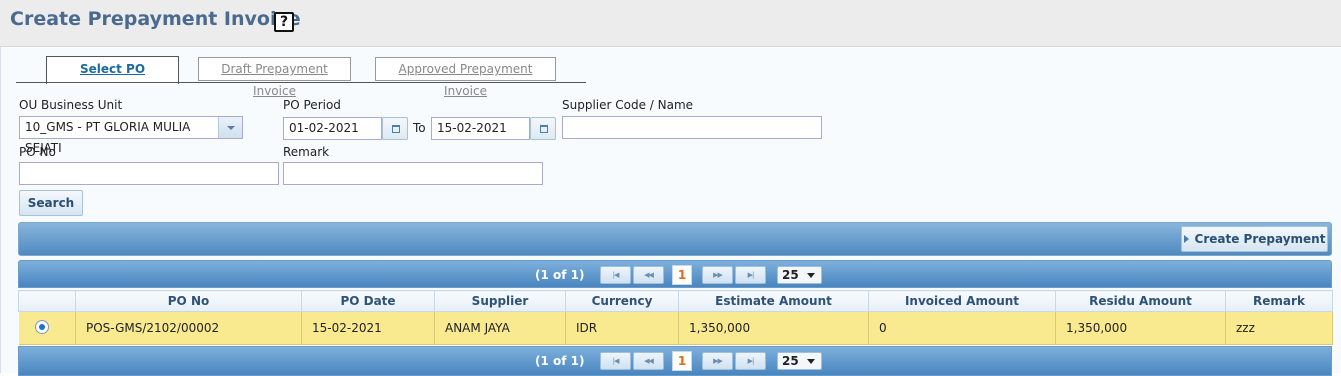 This screenshot has height=376, width=1341. Describe the element at coordinates (419, 128) in the screenshot. I see `to-label: To` at that location.